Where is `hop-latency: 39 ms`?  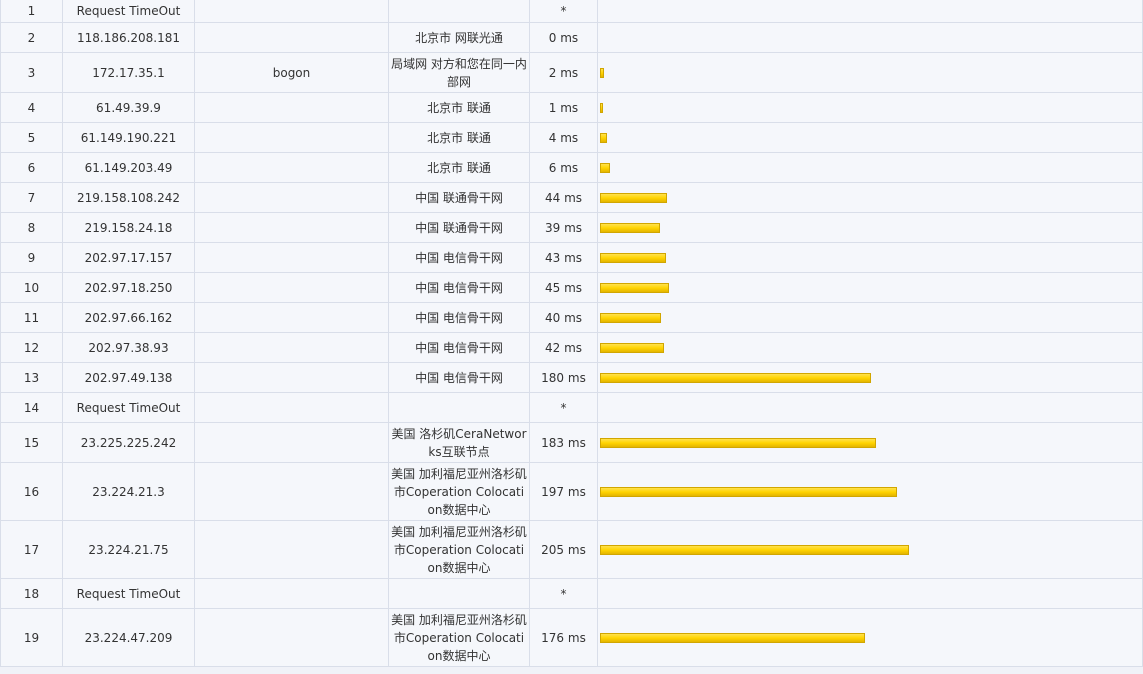 hop-latency: 39 ms is located at coordinates (563, 227).